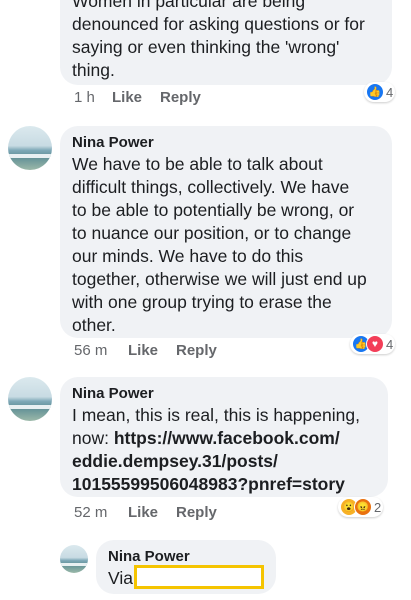 This screenshot has height=600, width=411. What do you see at coordinates (378, 507) in the screenshot?
I see `reaction-count: 2` at bounding box center [378, 507].